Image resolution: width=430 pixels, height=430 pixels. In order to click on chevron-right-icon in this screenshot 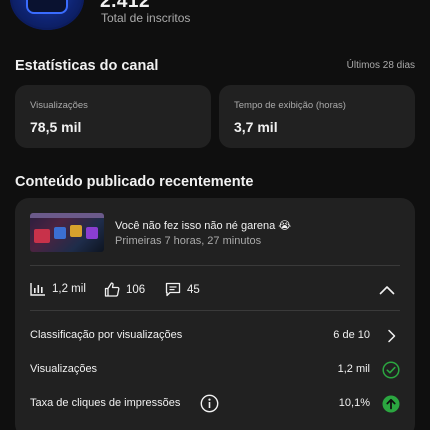, I will do `click(391, 338)`.